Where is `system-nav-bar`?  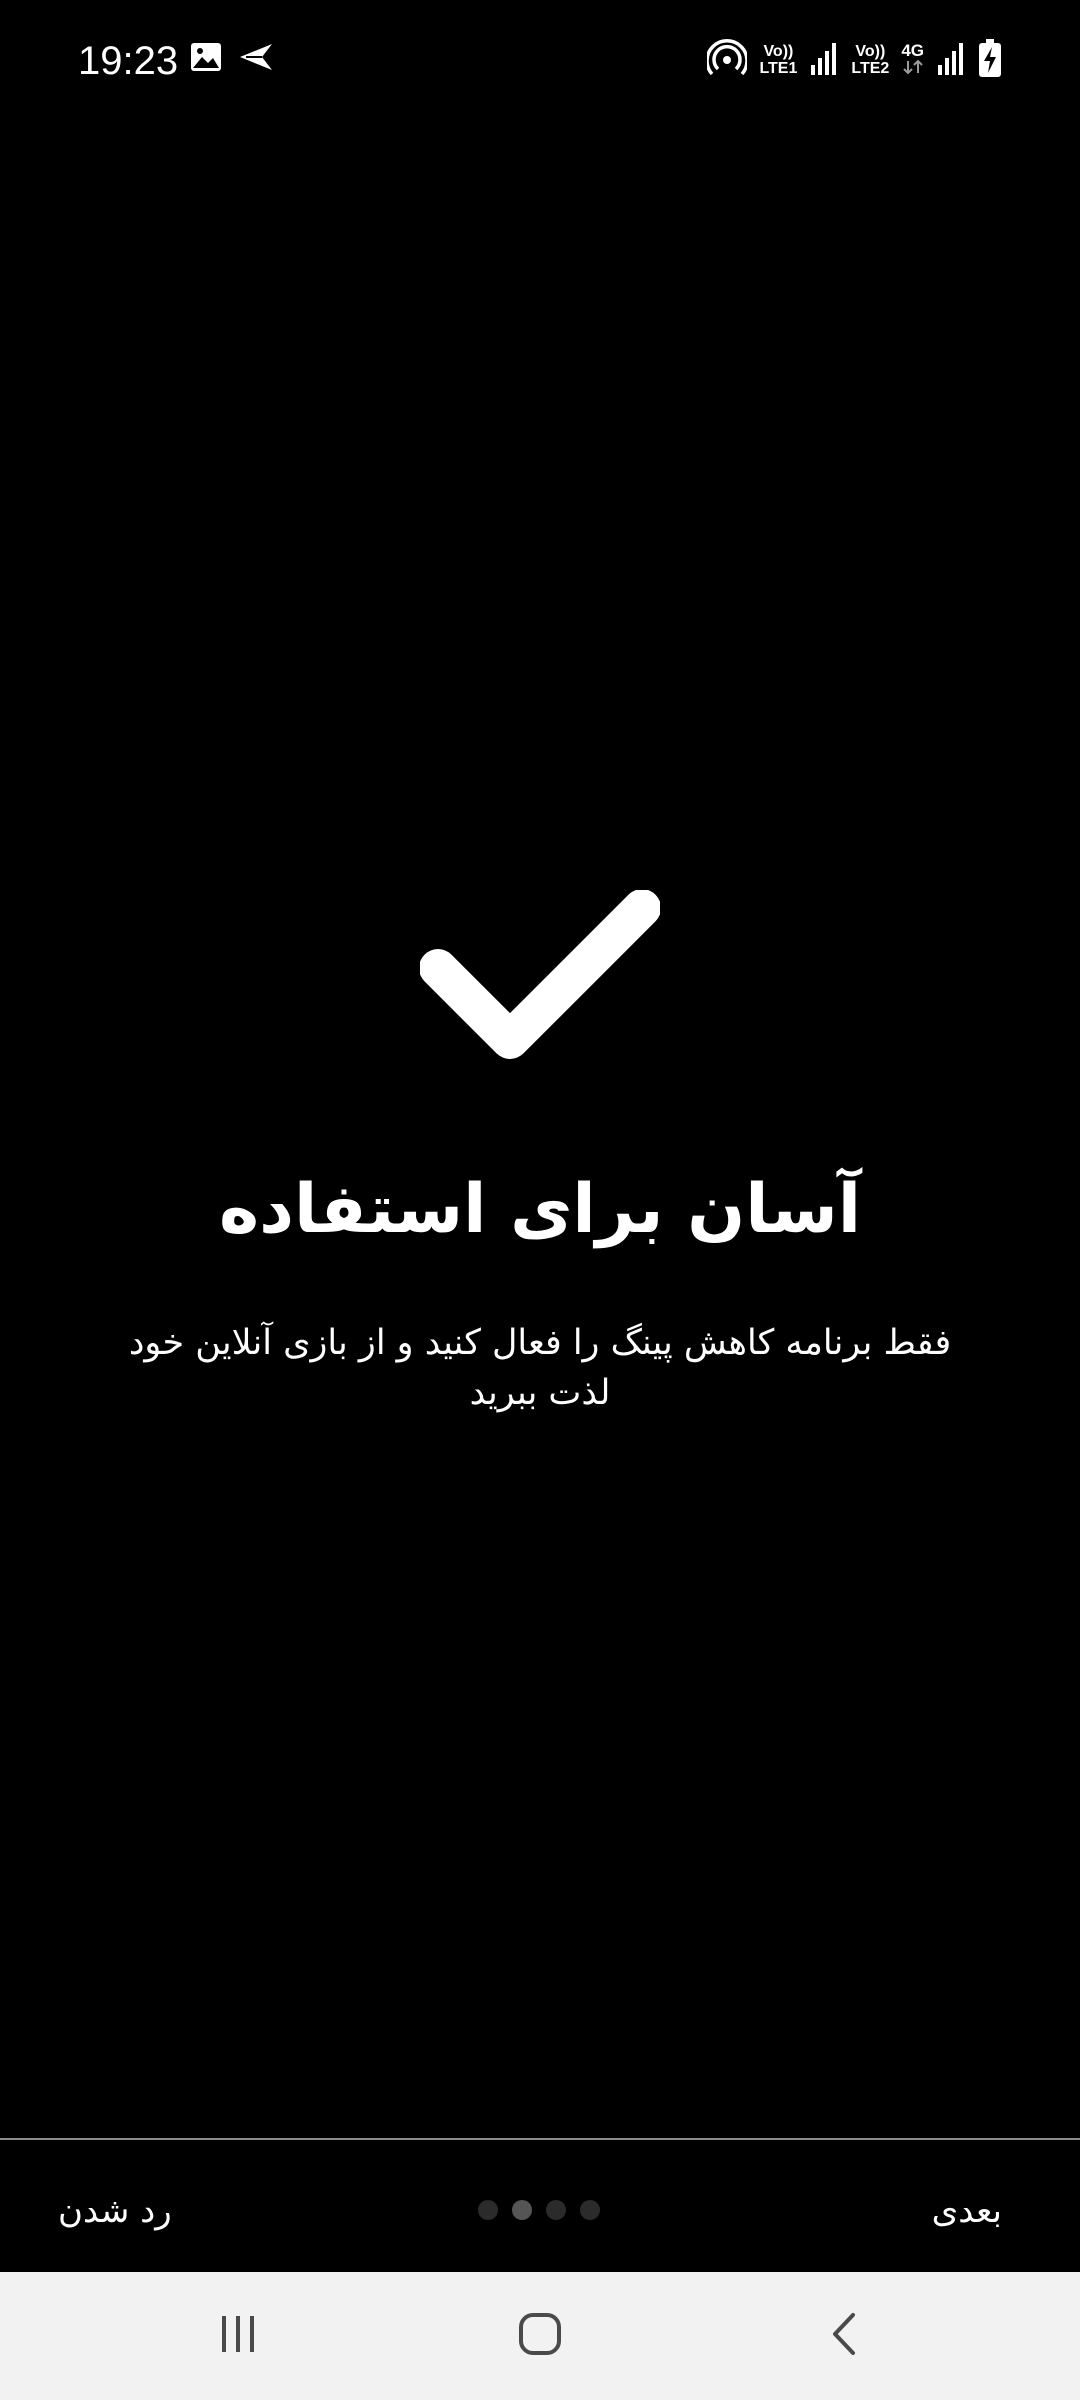 system-nav-bar is located at coordinates (540, 2336).